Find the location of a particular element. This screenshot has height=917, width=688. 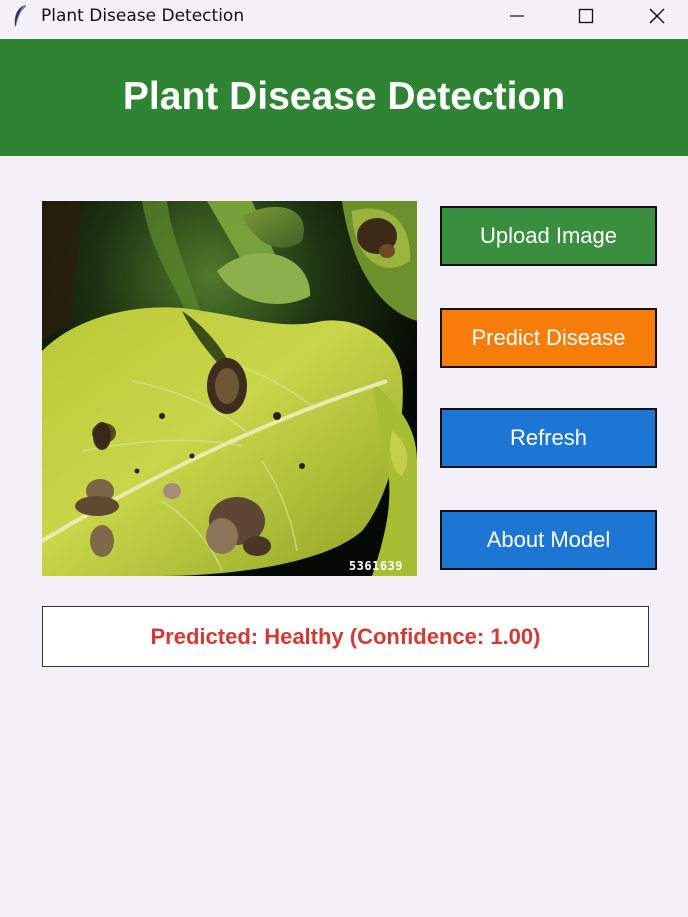

window-title: Plant Disease Detection is located at coordinates (143, 16).